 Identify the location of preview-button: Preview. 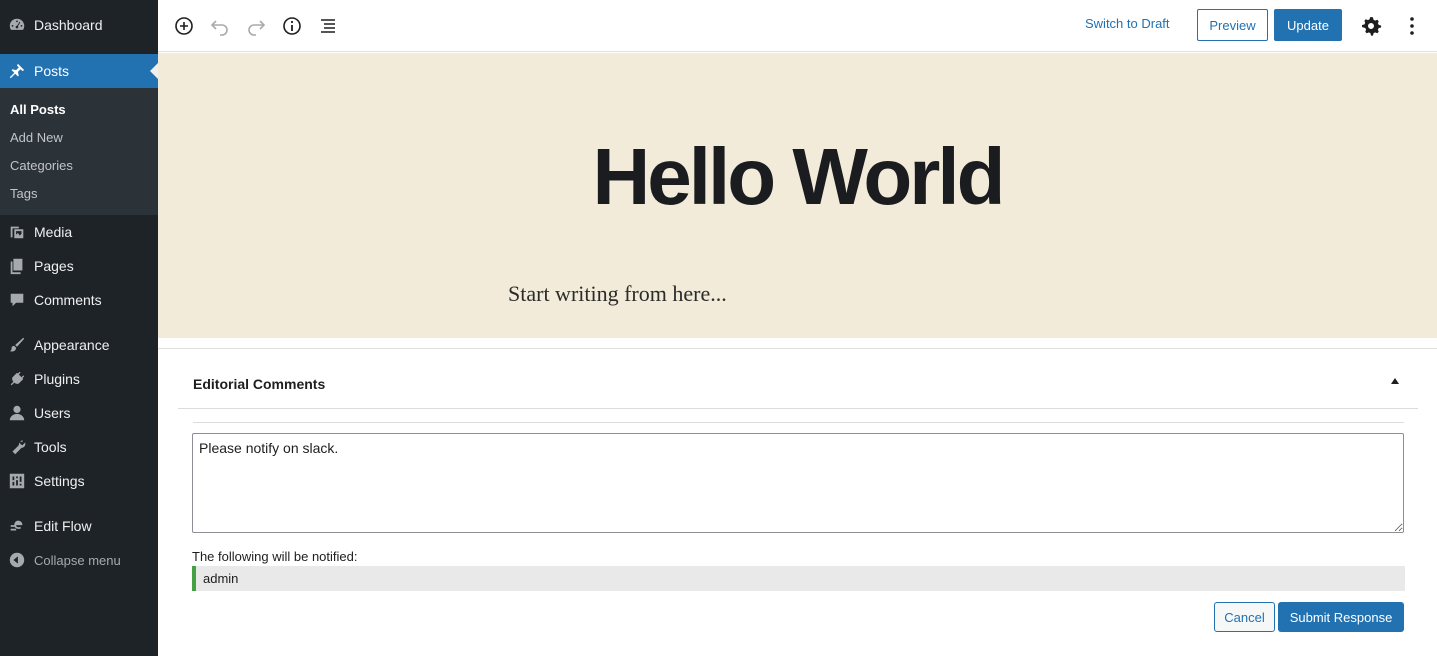
(1232, 25).